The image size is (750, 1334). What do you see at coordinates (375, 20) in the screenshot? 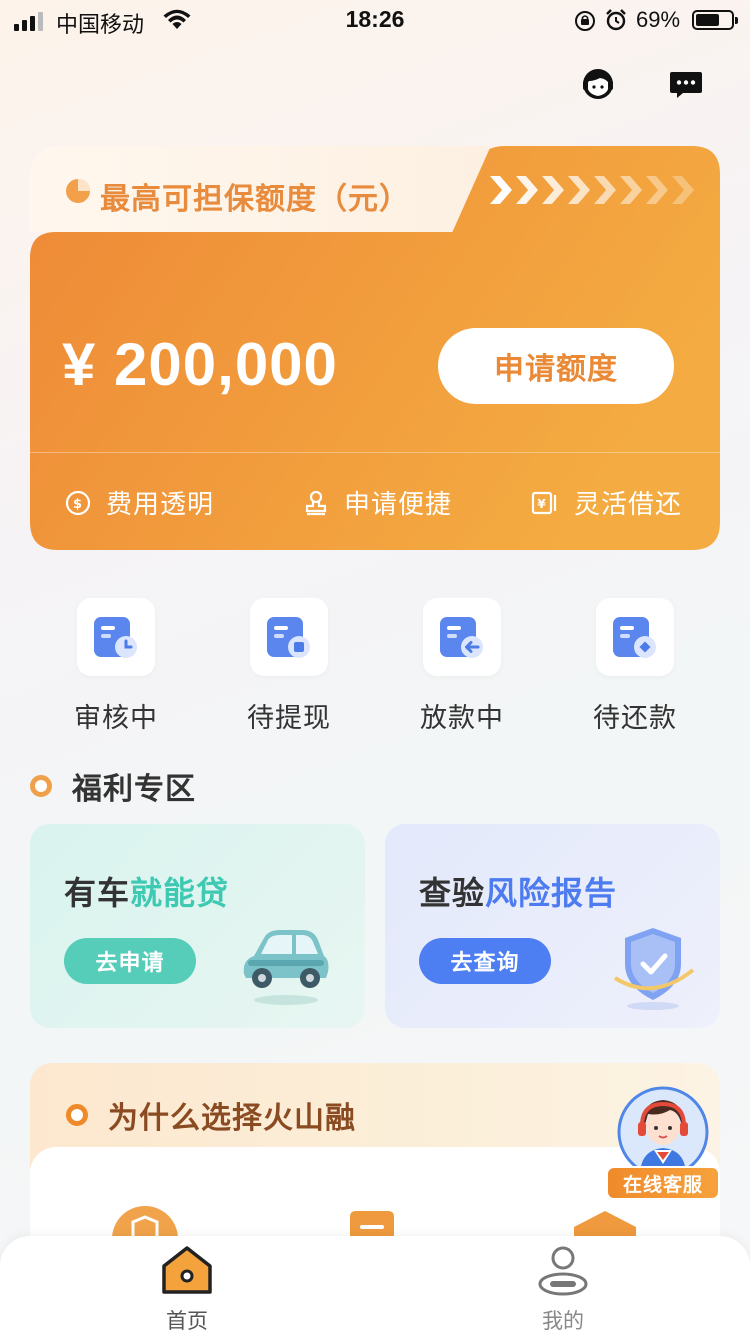
I see `status-bar: 中国移动 18:26 69%` at bounding box center [375, 20].